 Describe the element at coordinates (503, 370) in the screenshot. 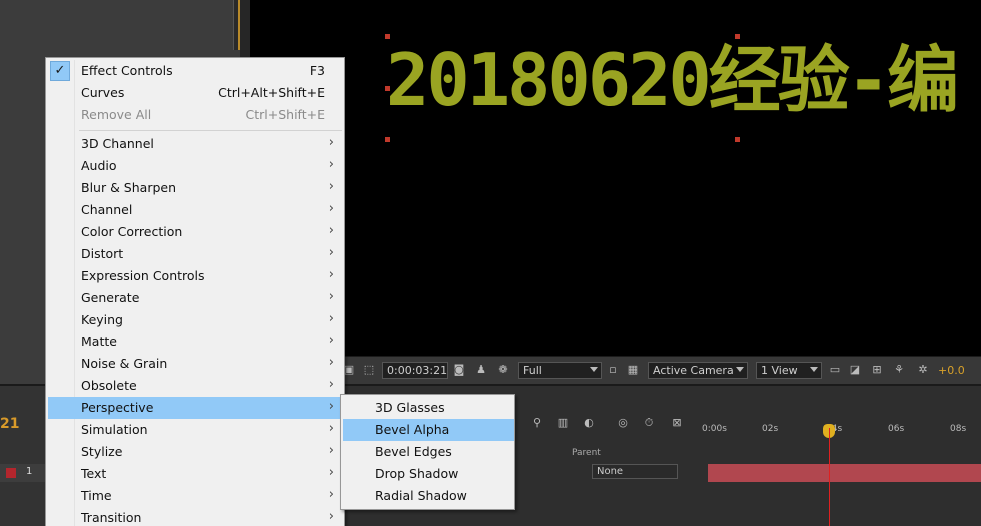

I see `channel-rgb-icon: ❁` at that location.